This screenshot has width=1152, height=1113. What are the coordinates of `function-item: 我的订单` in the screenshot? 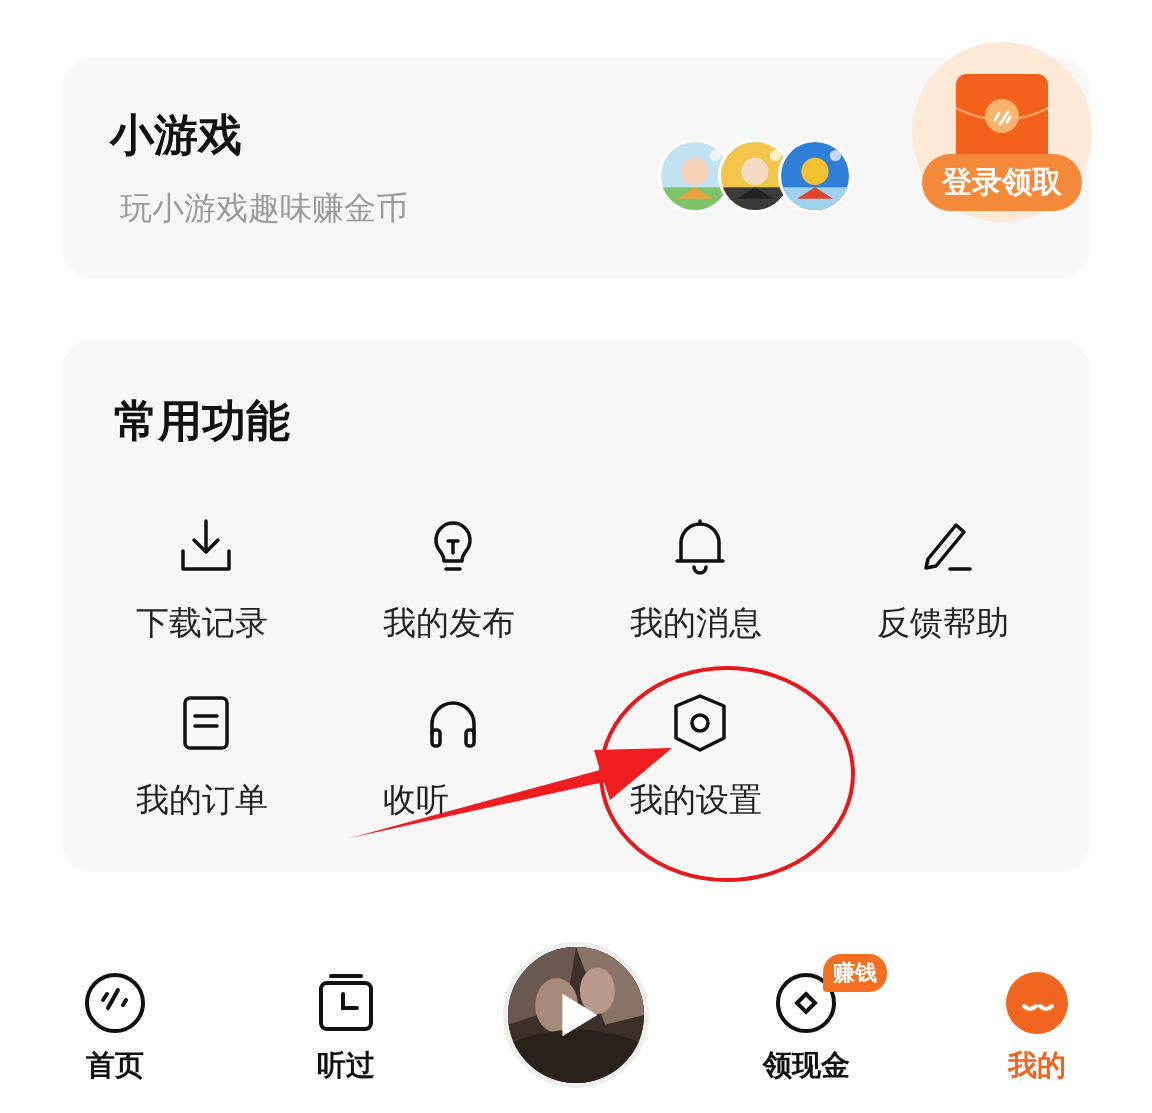 It's located at (205, 756).